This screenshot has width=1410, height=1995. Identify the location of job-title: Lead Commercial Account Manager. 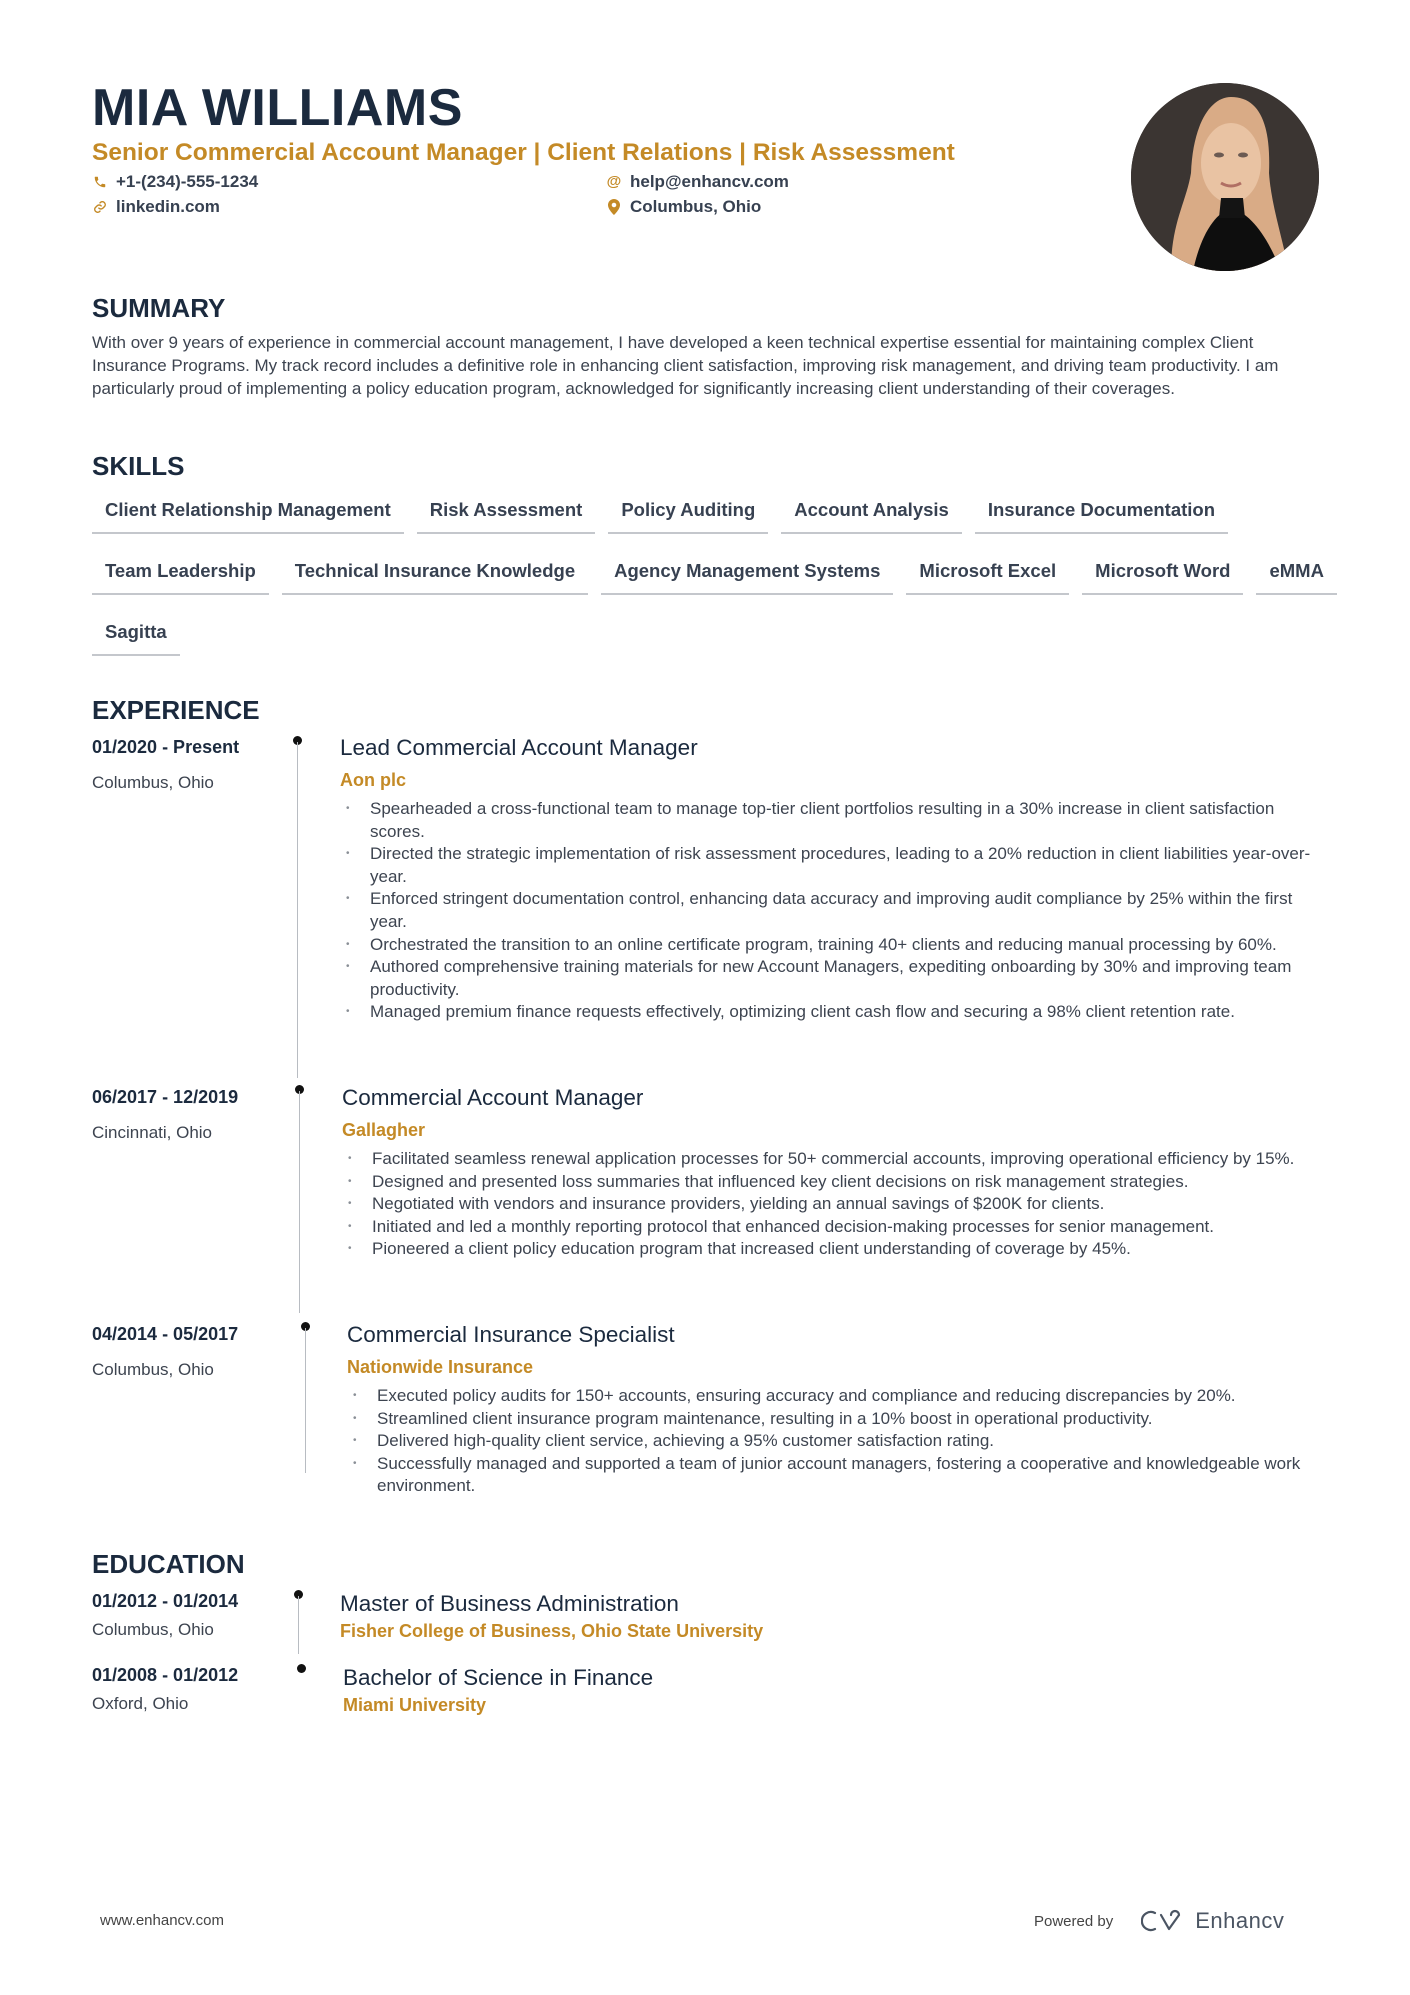
(519, 747).